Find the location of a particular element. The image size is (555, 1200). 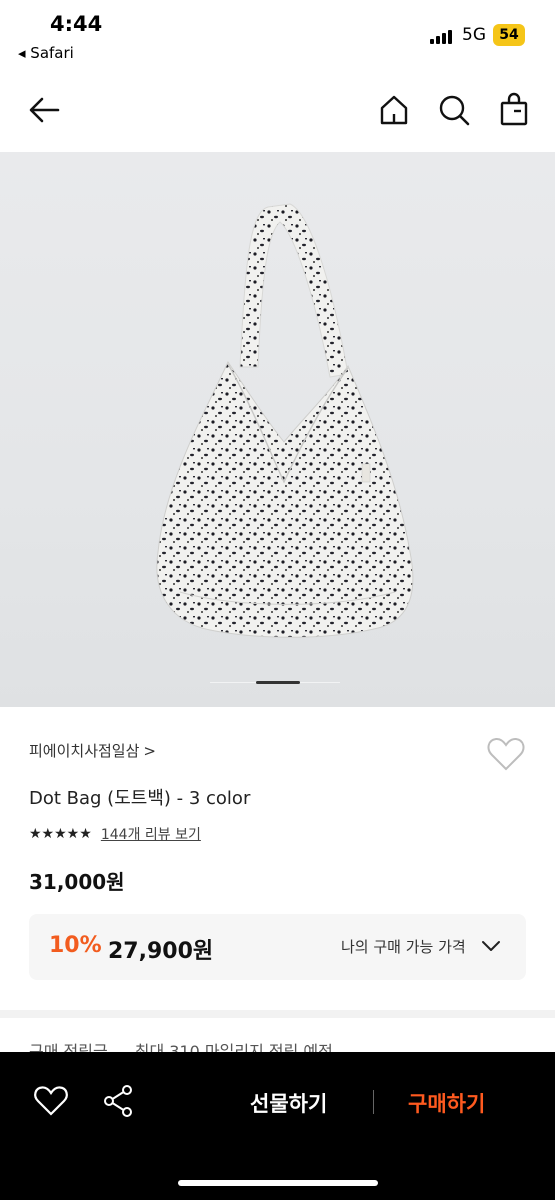

network-label: 5G is located at coordinates (474, 35).